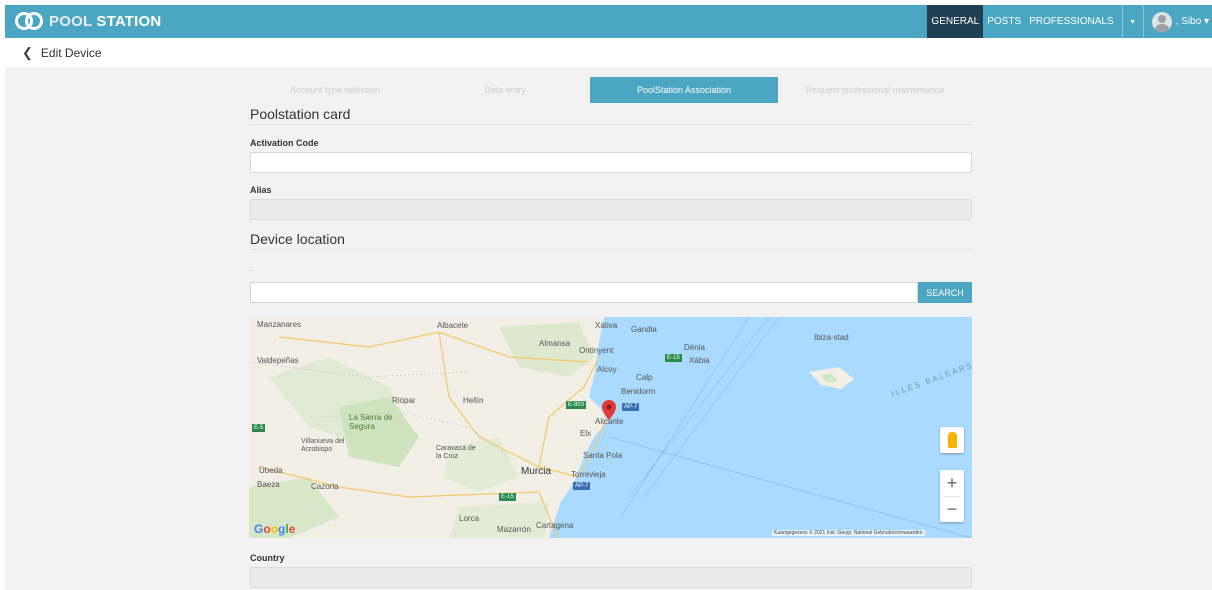 This screenshot has height=590, width=1212. Describe the element at coordinates (603, 455) in the screenshot. I see `map-label: Santa Pola` at that location.